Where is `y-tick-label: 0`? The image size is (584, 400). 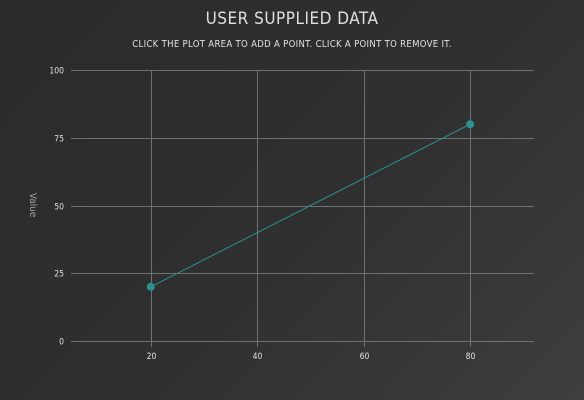
y-tick-label: 0 is located at coordinates (61, 343).